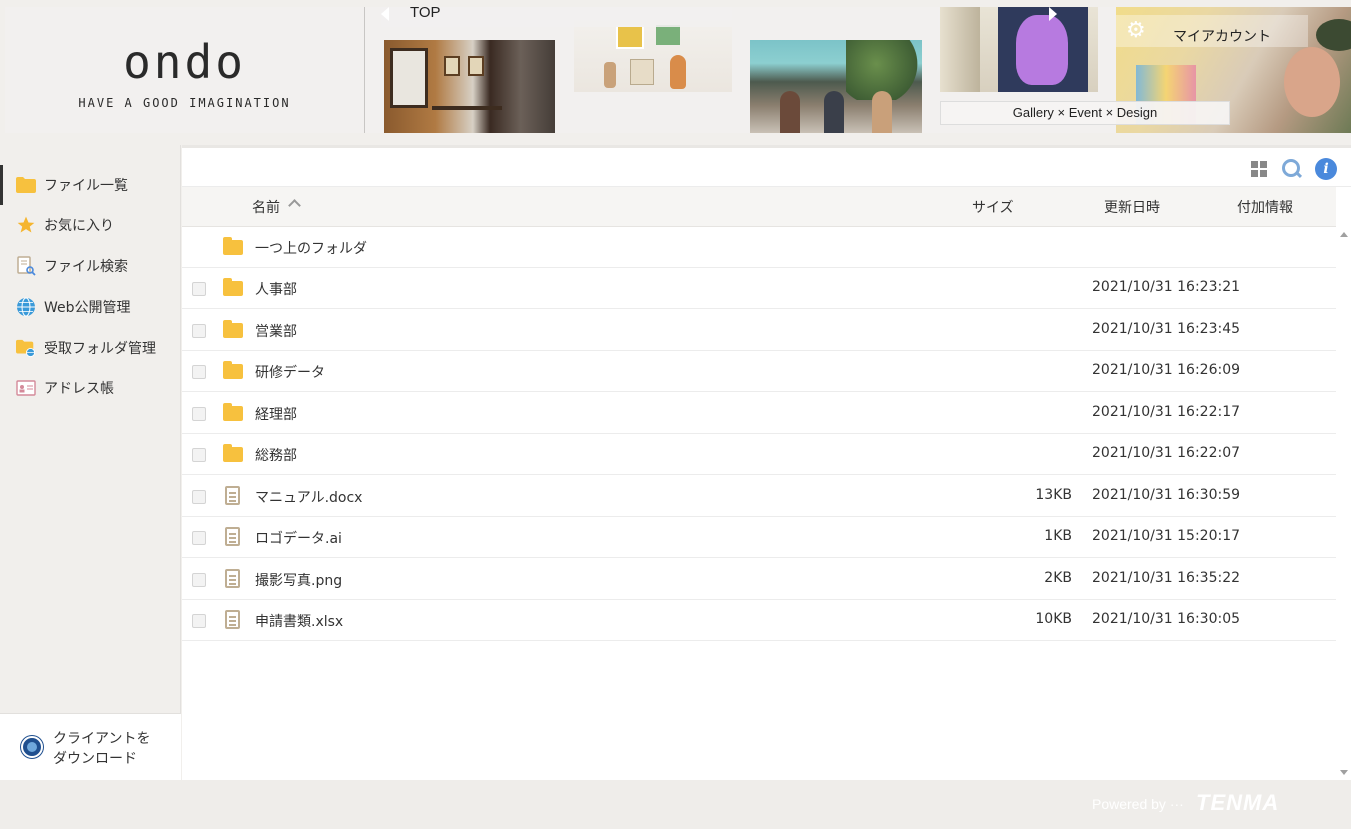 The width and height of the screenshot is (1351, 829). I want to click on row-updated: 2021/10/31 16:26:09, so click(1166, 370).